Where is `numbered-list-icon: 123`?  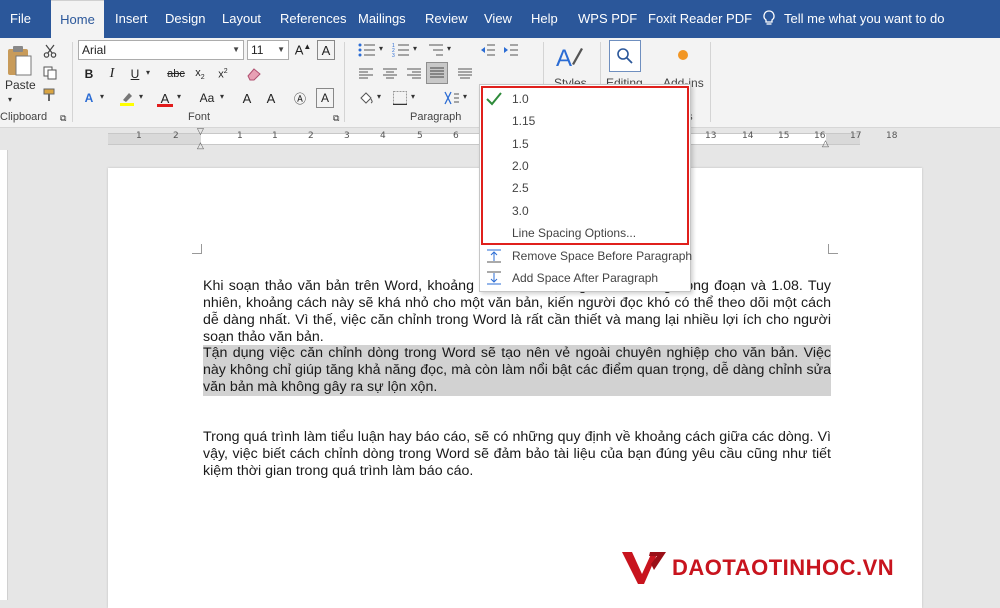 numbered-list-icon: 123 is located at coordinates (400, 50).